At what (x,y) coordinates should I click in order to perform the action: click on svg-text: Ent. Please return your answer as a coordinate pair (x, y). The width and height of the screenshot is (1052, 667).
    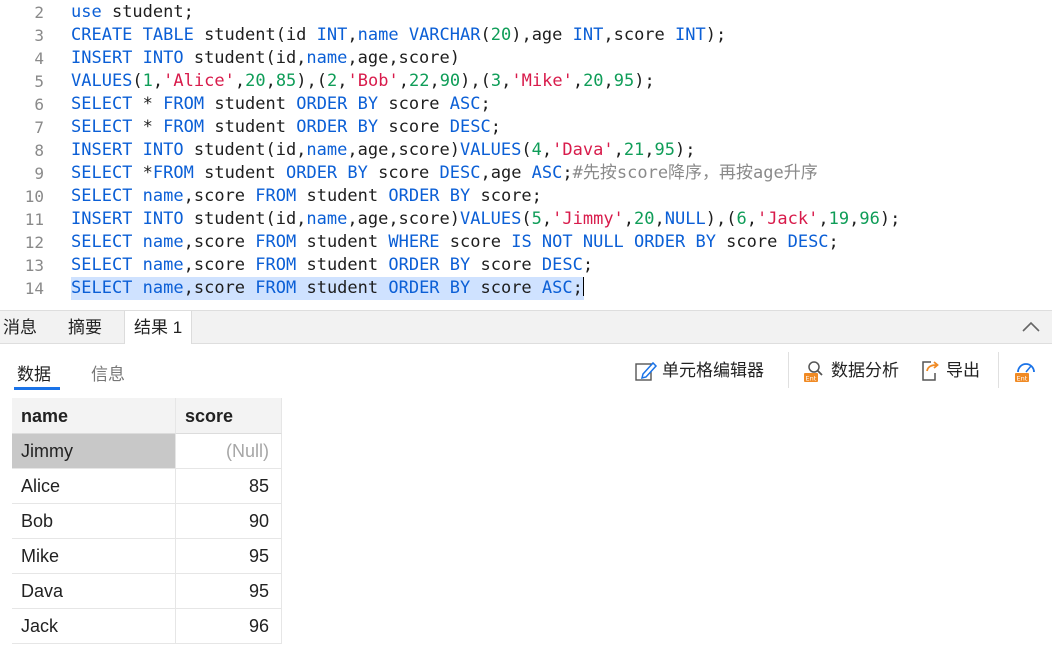
    Looking at the image, I should click on (811, 379).